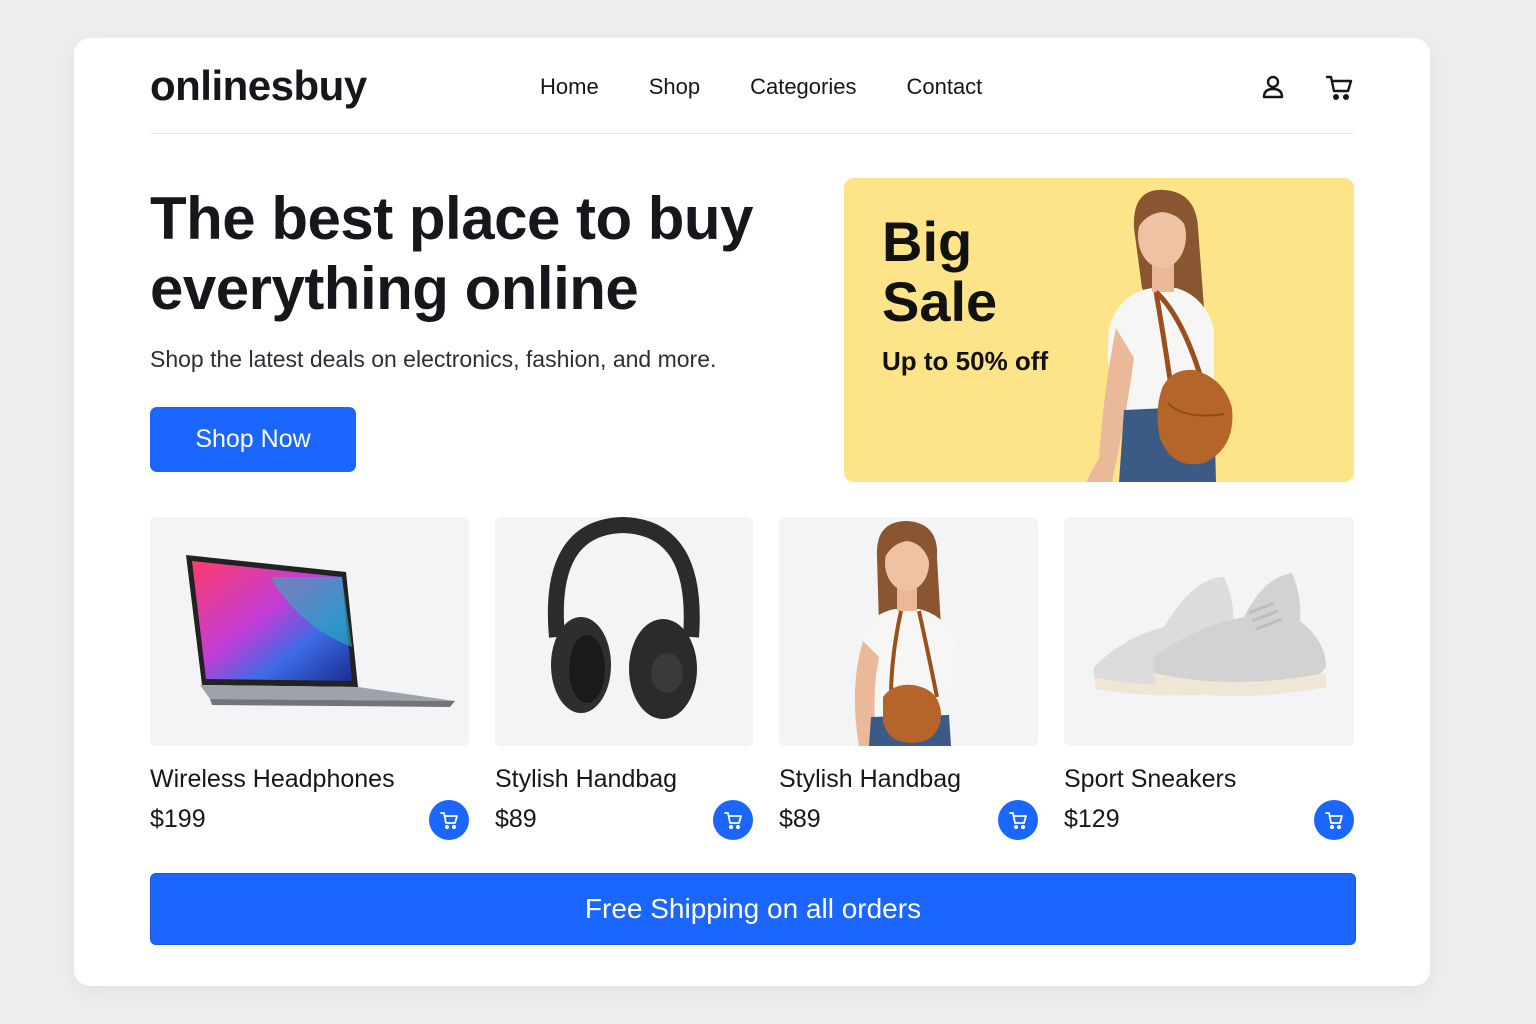 The image size is (1536, 1024). Describe the element at coordinates (451, 218) in the screenshot. I see `hero-title-line1: The best place to buy` at that location.